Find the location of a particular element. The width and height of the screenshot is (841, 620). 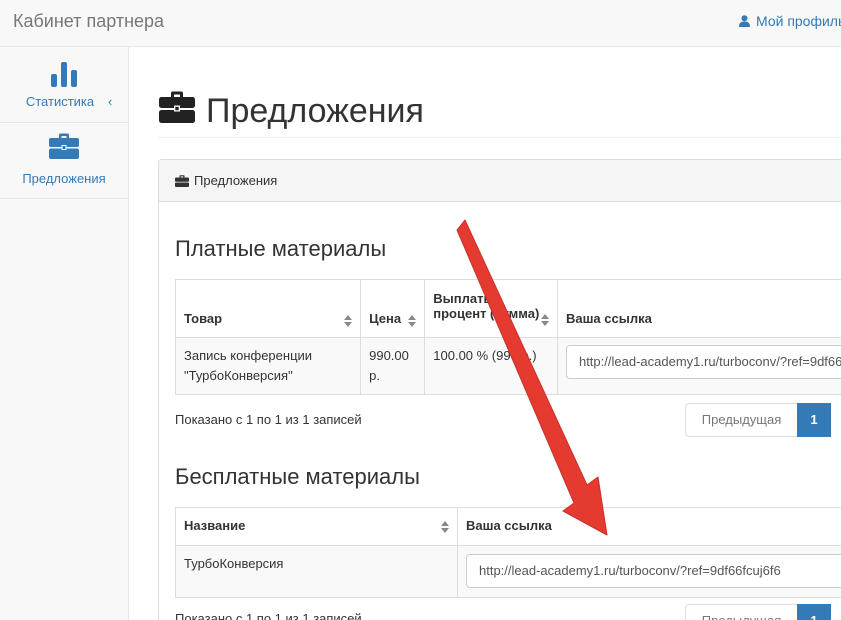

sidebar-item-offers: Предложения is located at coordinates (64, 161).